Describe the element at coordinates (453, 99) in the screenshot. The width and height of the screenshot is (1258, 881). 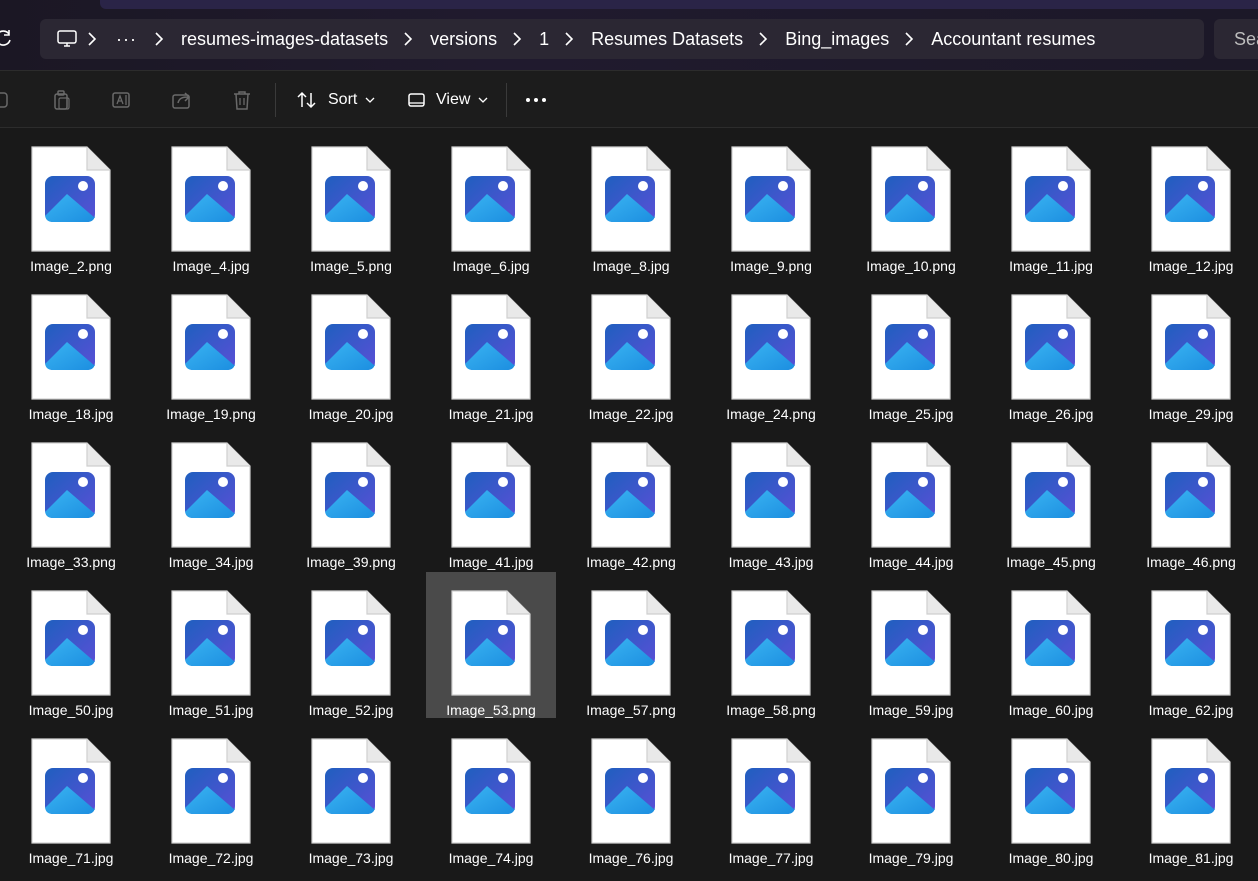
I see `view-label: View` at that location.